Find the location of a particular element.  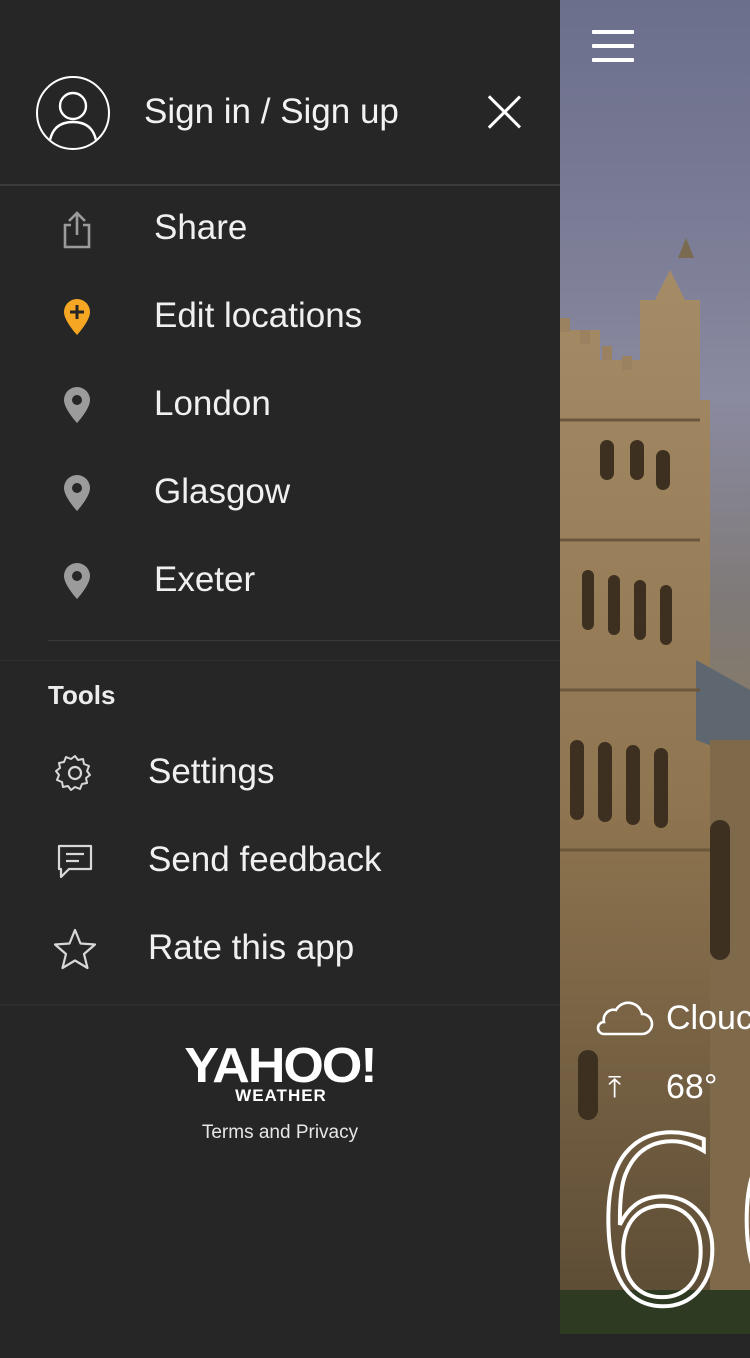

menu-item-edit-locations: Edit locations is located at coordinates (280, 318).